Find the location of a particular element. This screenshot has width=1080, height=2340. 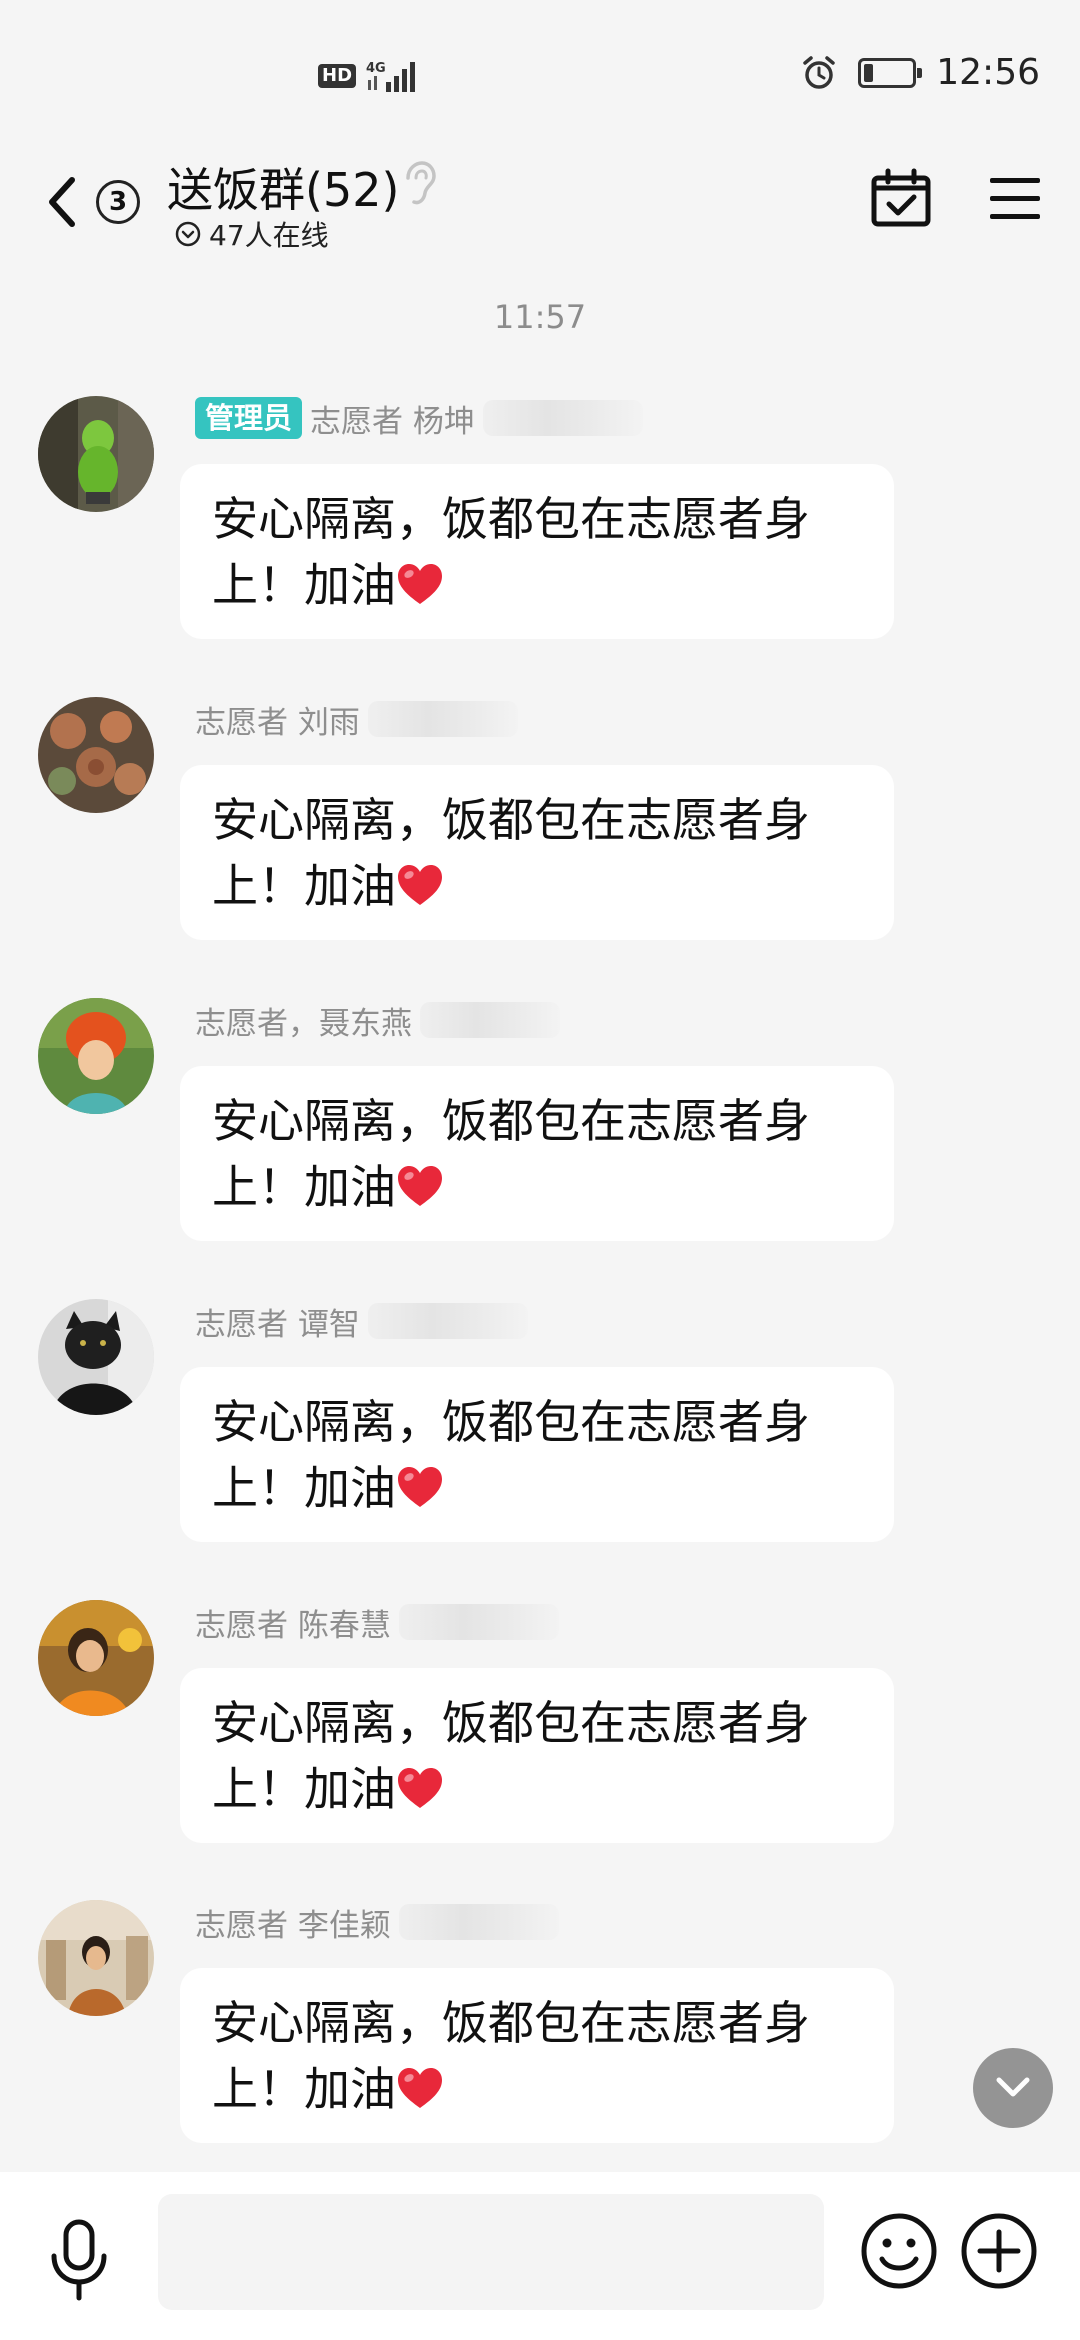

online-count-text: 47人在线 is located at coordinates (269, 235).